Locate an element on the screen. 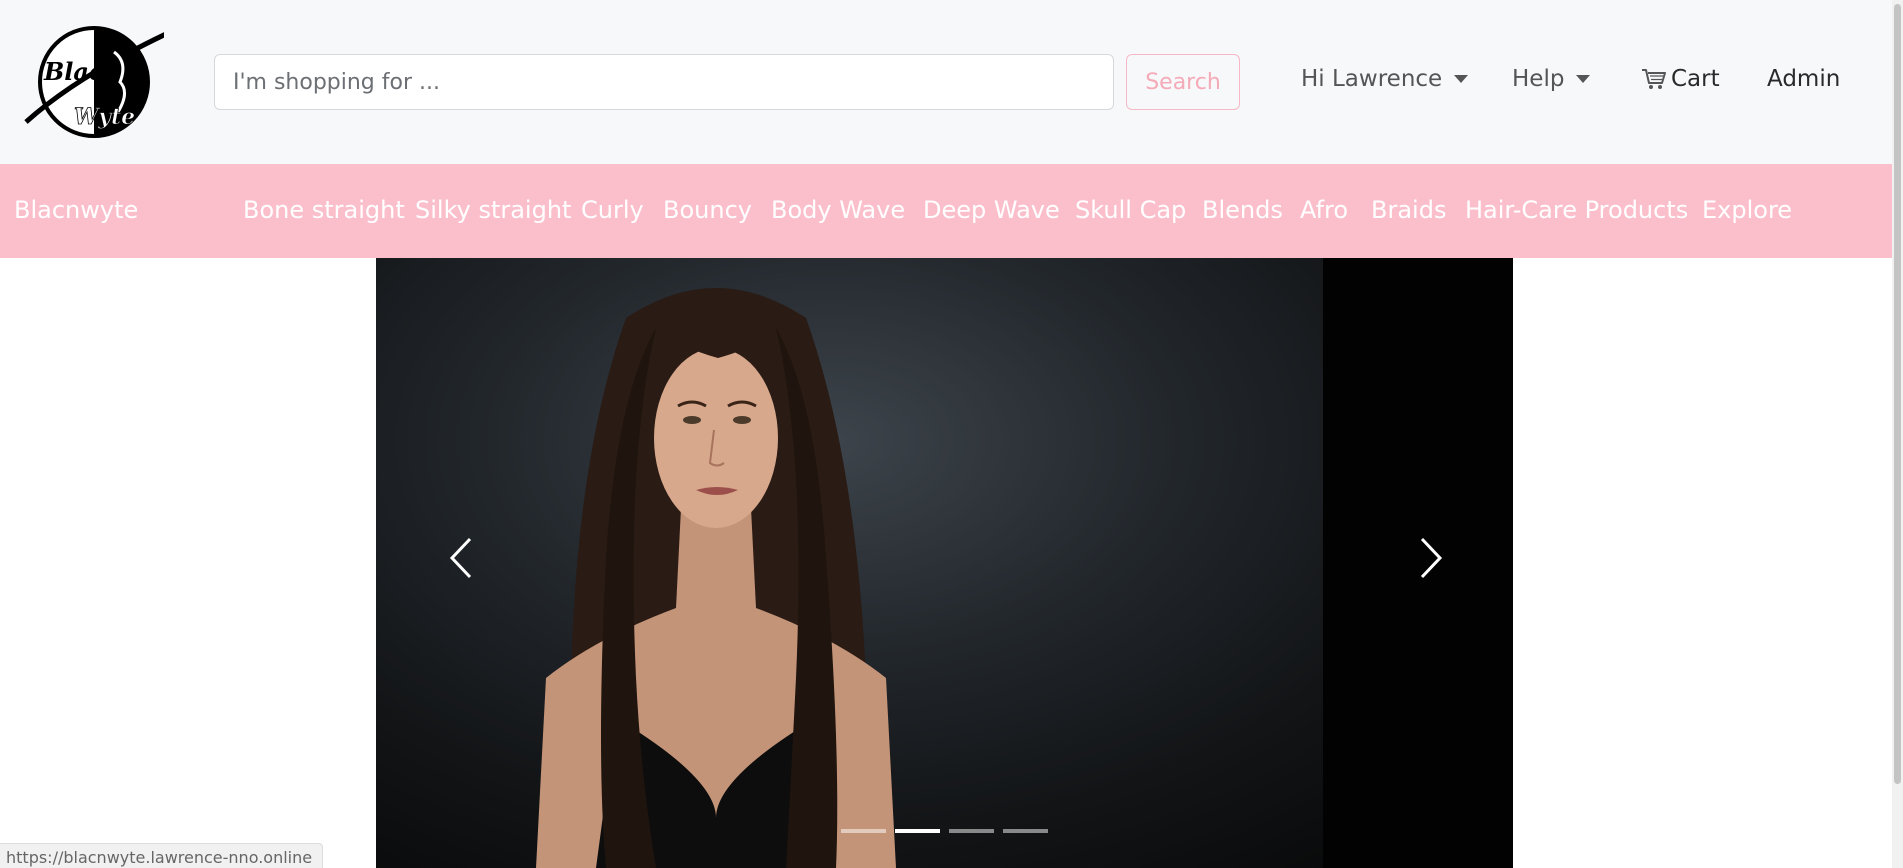  nav-braids: Braids is located at coordinates (1408, 210).